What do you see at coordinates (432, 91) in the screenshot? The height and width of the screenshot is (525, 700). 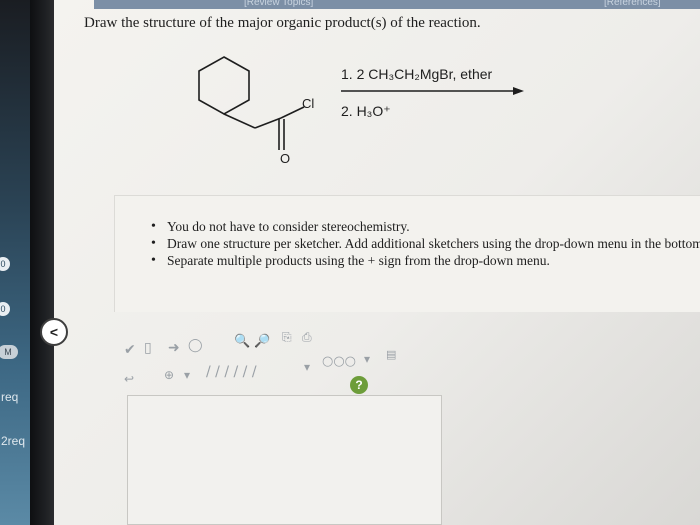 I see `reaction-arrow` at bounding box center [432, 91].